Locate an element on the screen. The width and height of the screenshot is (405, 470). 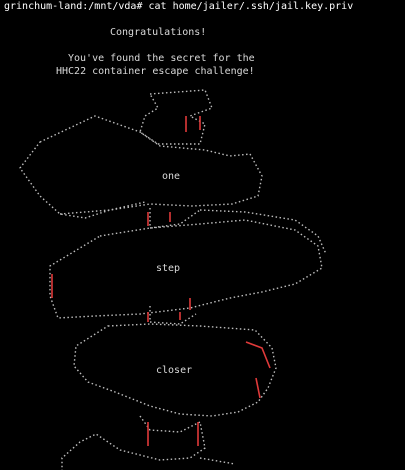
shell-prompt: grinchum-land:/mnt/vda# is located at coordinates (73, 6).